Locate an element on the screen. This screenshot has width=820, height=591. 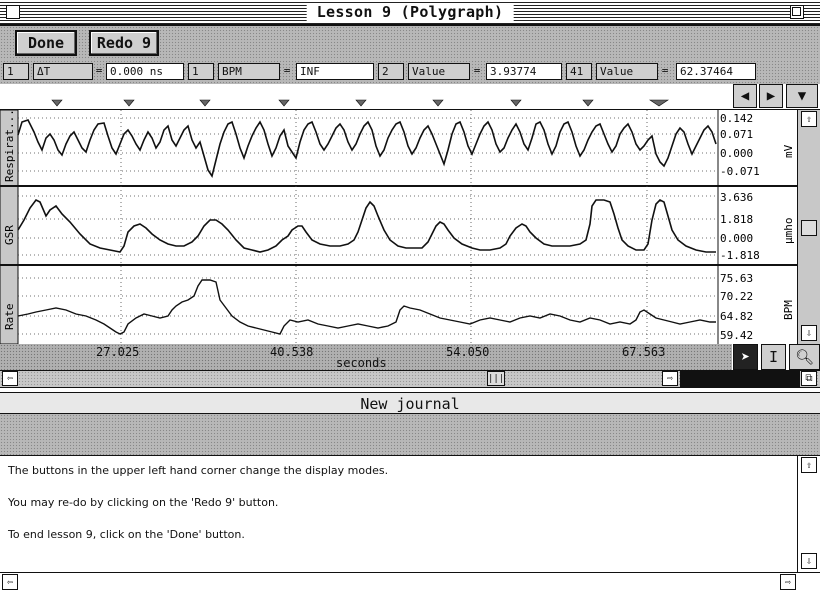
measurement-value-2: INF is located at coordinates (335, 71).